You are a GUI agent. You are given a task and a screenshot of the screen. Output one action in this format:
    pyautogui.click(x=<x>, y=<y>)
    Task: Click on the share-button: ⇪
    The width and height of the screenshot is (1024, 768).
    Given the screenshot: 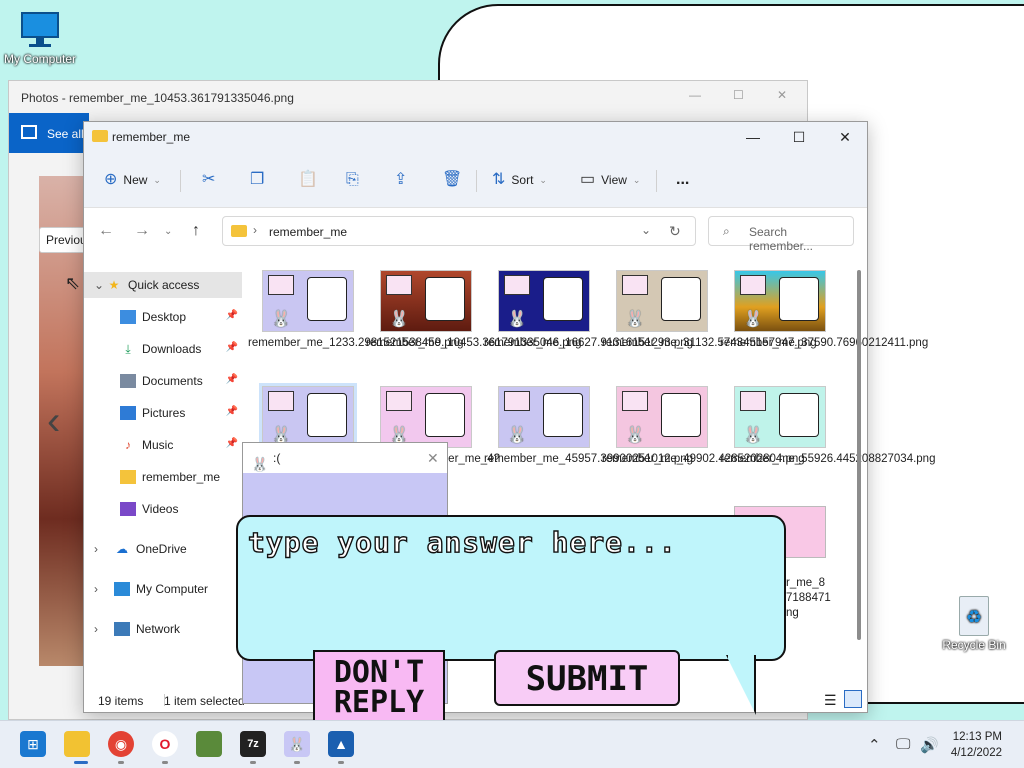 What is the action you would take?
    pyautogui.click(x=400, y=180)
    